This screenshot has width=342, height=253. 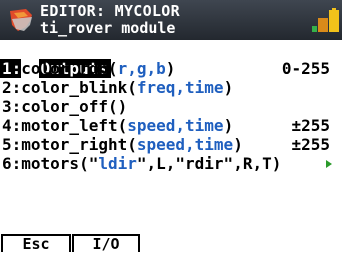 What do you see at coordinates (209, 163) in the screenshot?
I see `function-close: ",L,"rdir",R,T)` at bounding box center [209, 163].